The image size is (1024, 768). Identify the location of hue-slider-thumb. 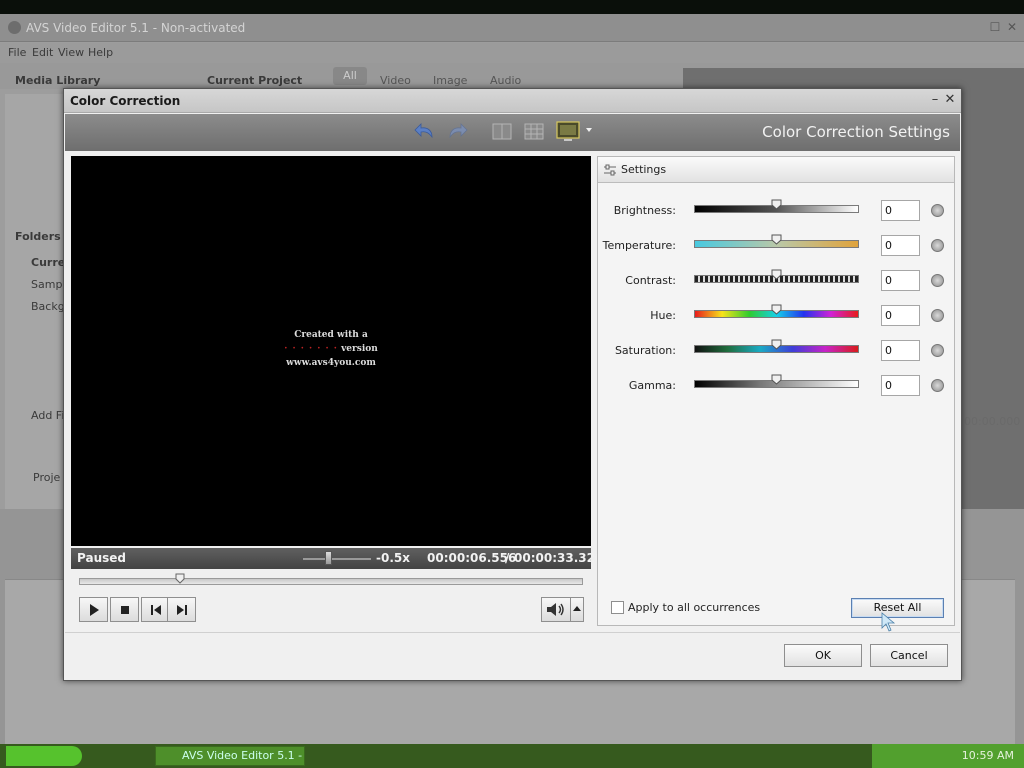
(776, 309).